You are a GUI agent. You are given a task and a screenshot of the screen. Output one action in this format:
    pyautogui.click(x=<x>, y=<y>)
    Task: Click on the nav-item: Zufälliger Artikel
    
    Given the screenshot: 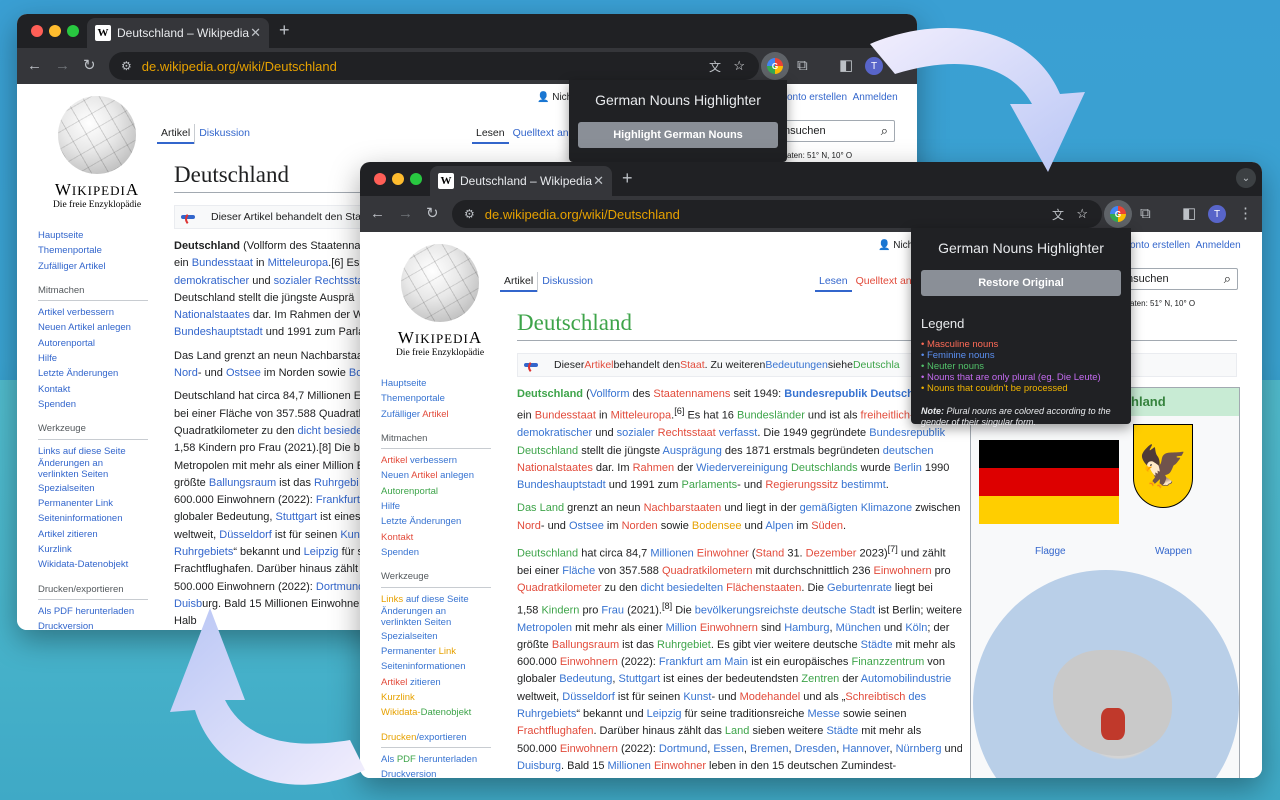 What is the action you would take?
    pyautogui.click(x=93, y=266)
    